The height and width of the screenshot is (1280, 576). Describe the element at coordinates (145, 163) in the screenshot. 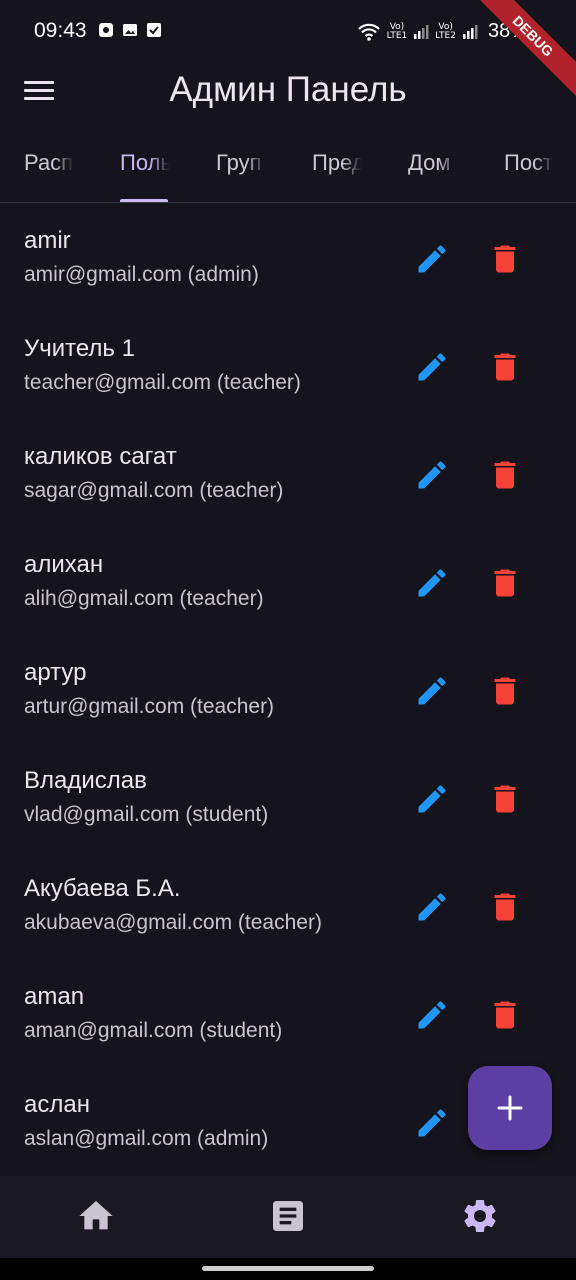

I see `tab-users: Поль` at that location.